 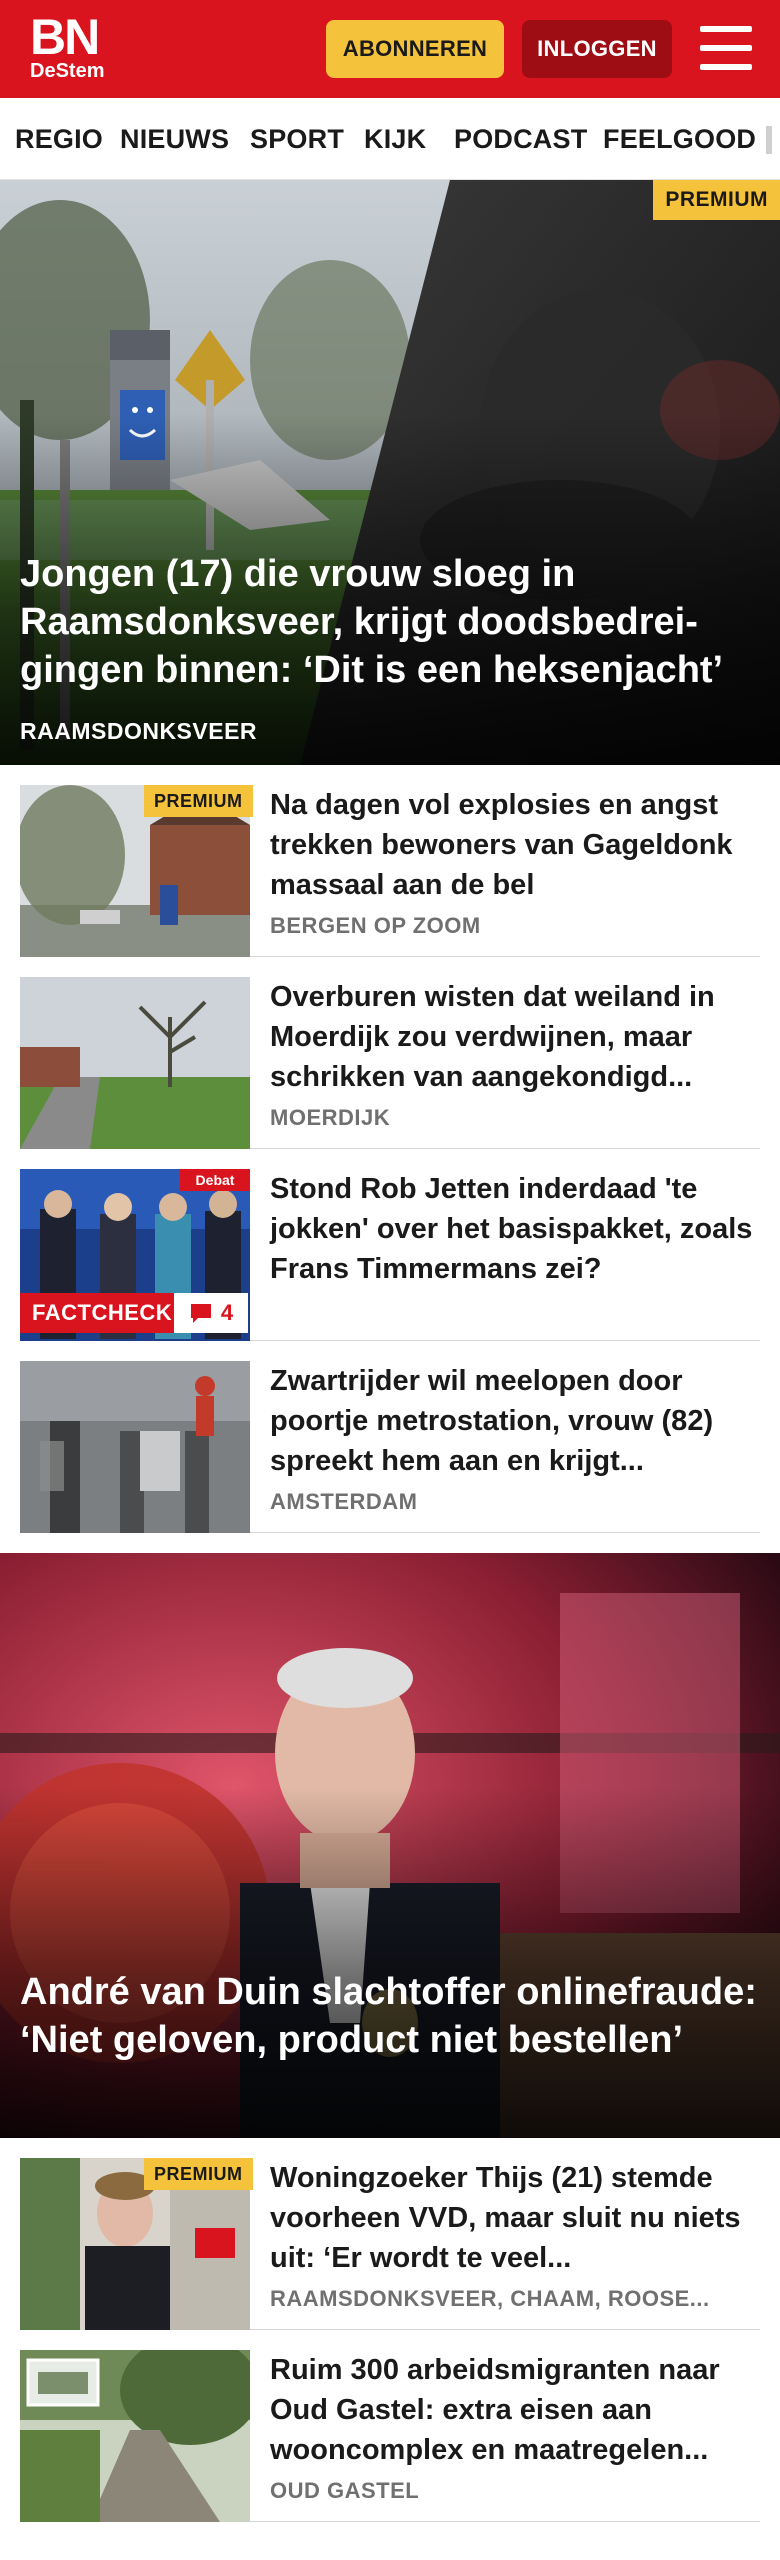 I want to click on article-location-tag: MOERDIJK, so click(x=330, y=1117).